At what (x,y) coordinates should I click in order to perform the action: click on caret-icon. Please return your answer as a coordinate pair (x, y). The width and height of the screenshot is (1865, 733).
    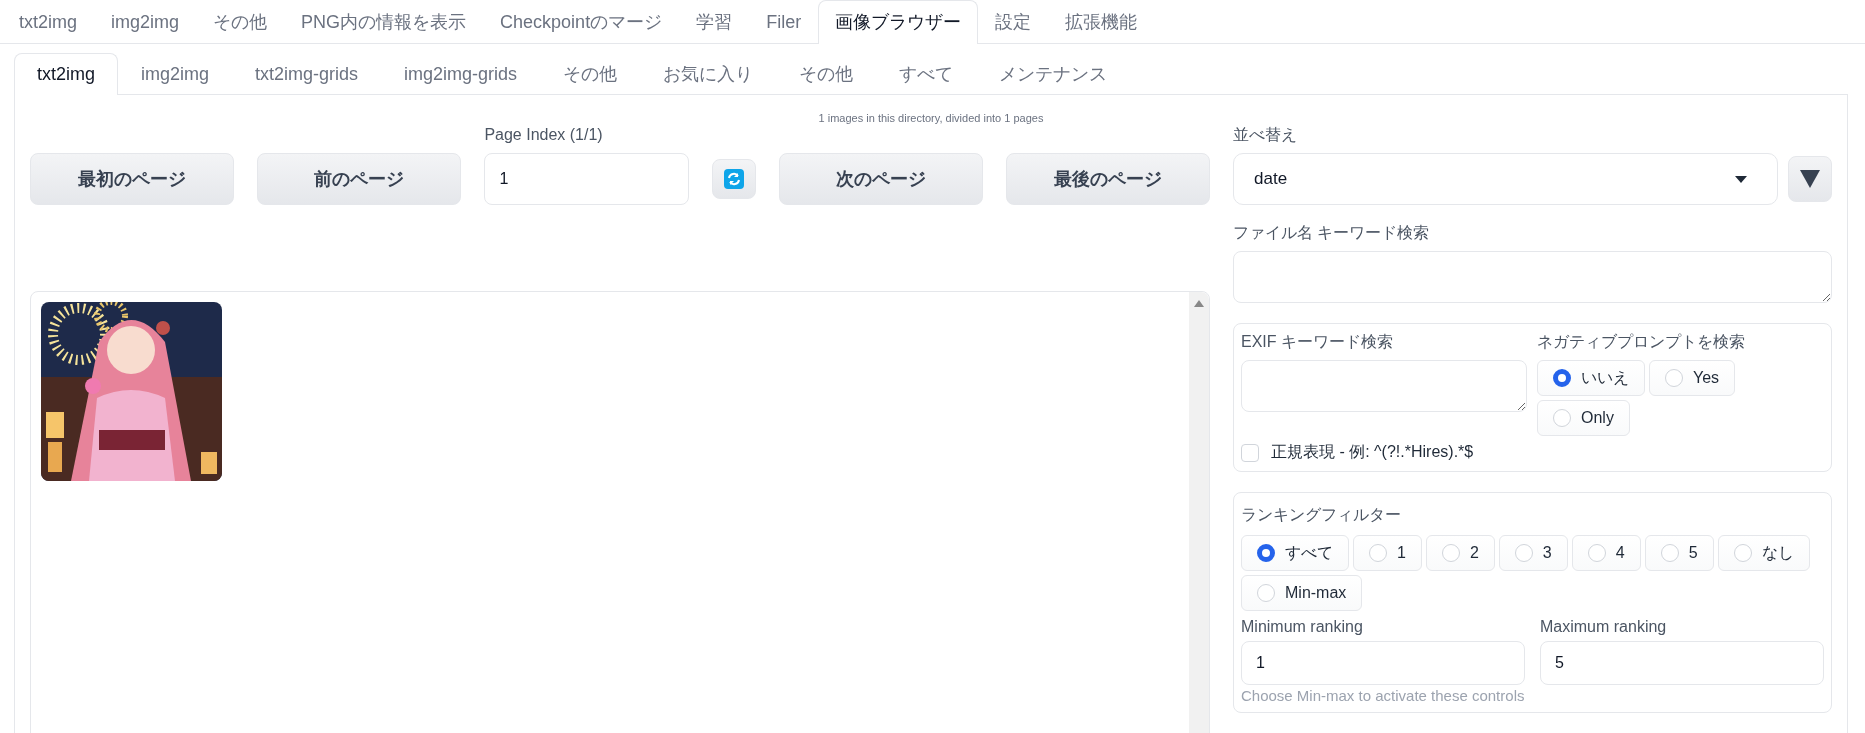
    Looking at the image, I should click on (1741, 179).